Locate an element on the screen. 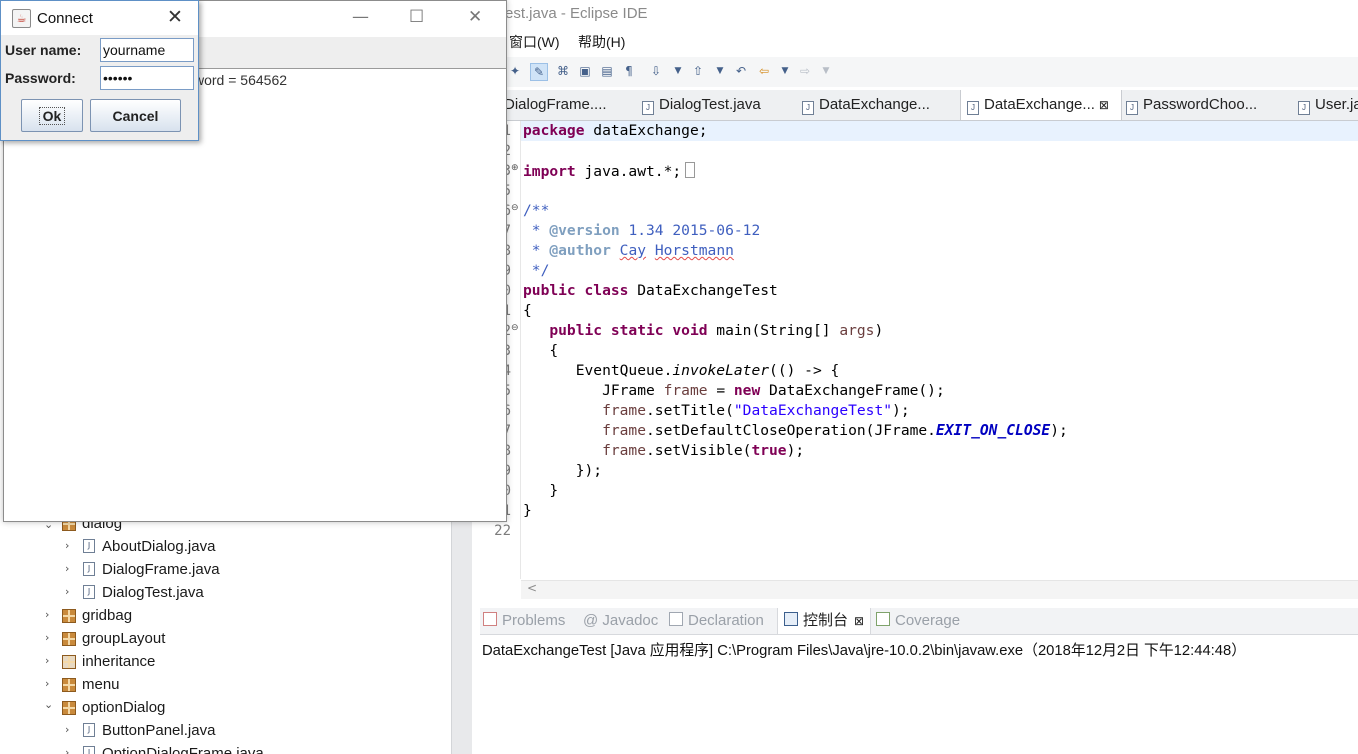  toolbar-last-edit-icon: ↶ is located at coordinates (741, 71).